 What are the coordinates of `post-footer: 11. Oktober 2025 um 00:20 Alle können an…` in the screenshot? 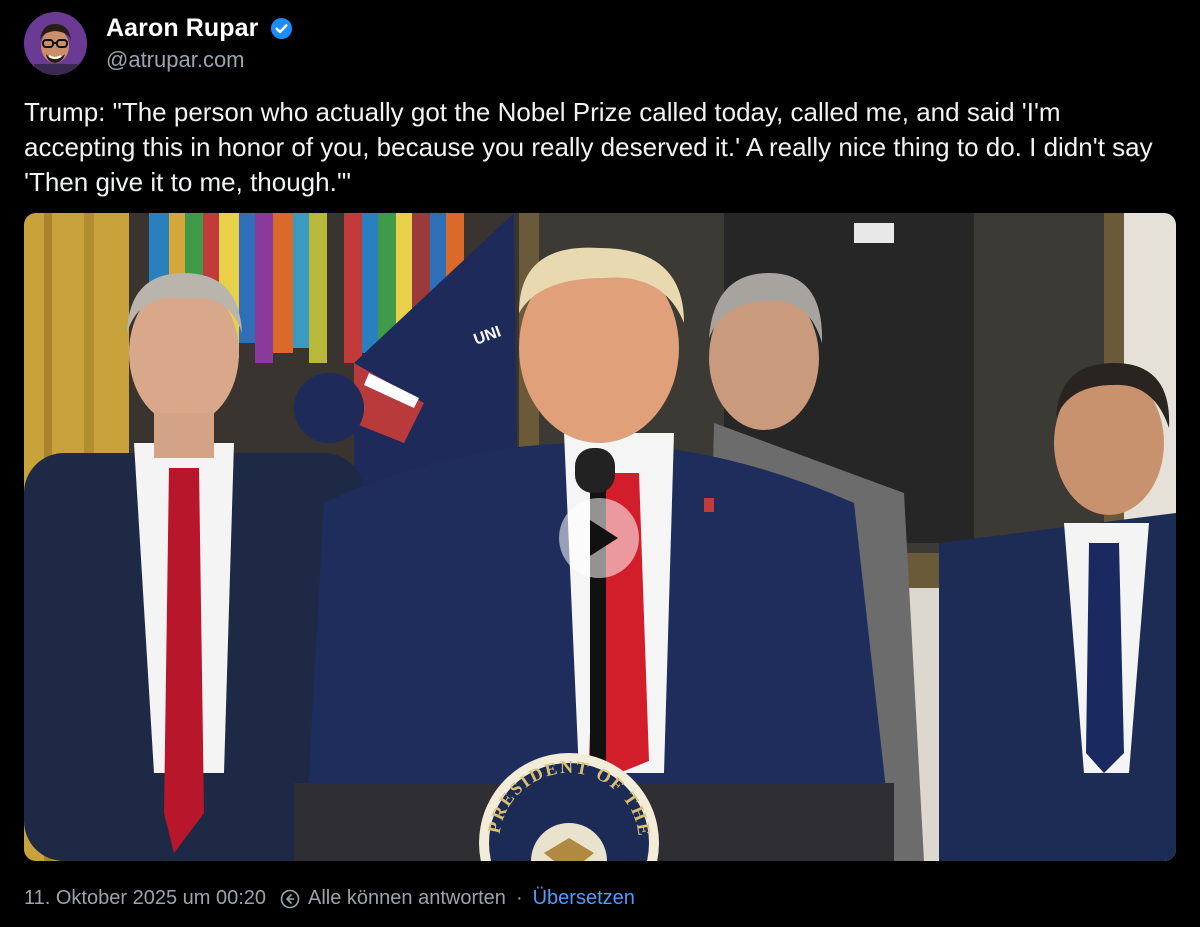 It's located at (329, 898).